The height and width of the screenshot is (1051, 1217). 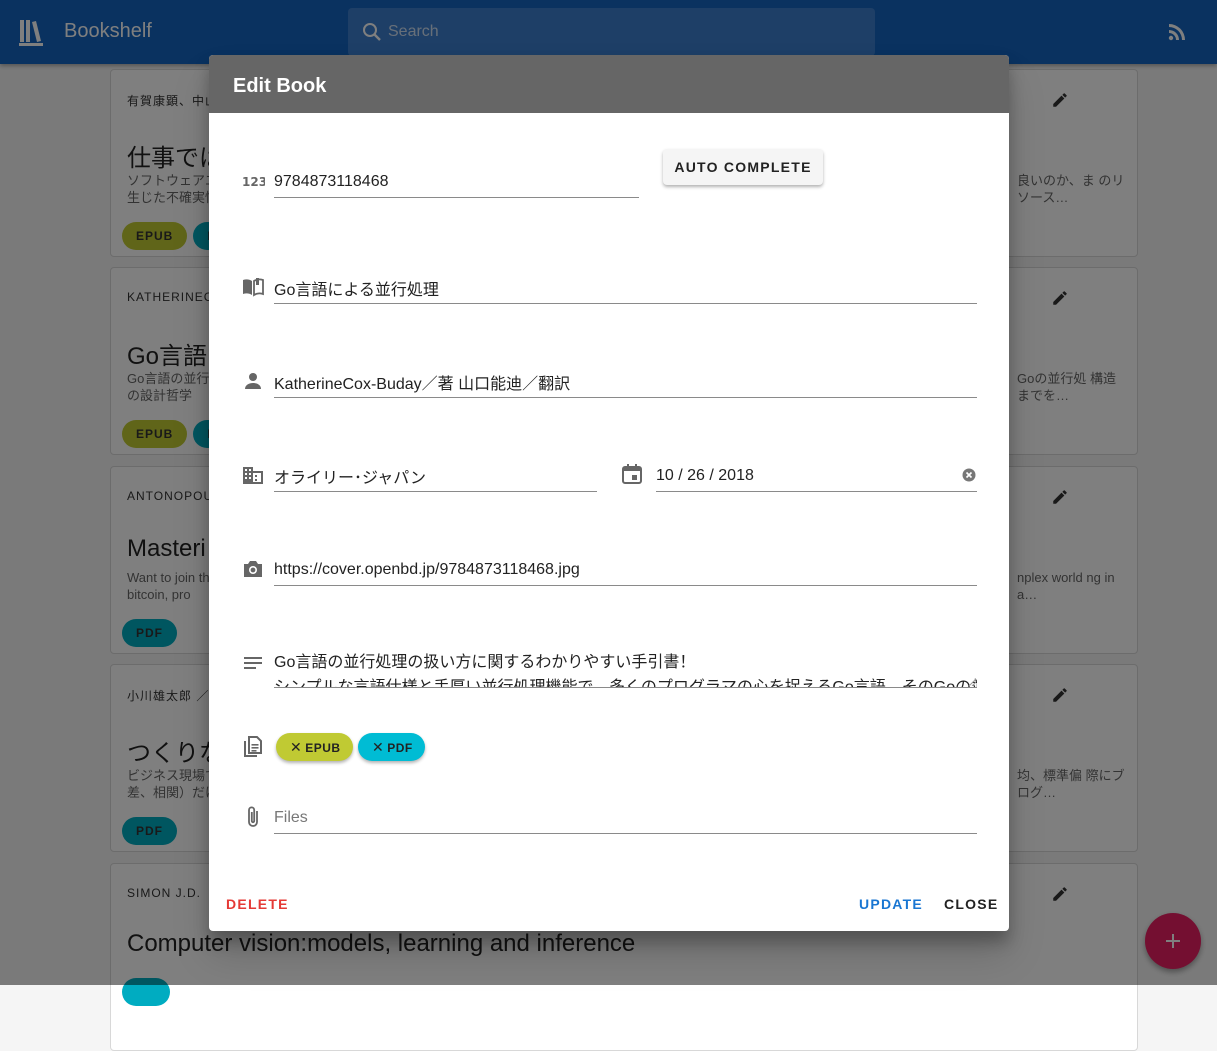 What do you see at coordinates (253, 663) in the screenshot?
I see `notes-icon` at bounding box center [253, 663].